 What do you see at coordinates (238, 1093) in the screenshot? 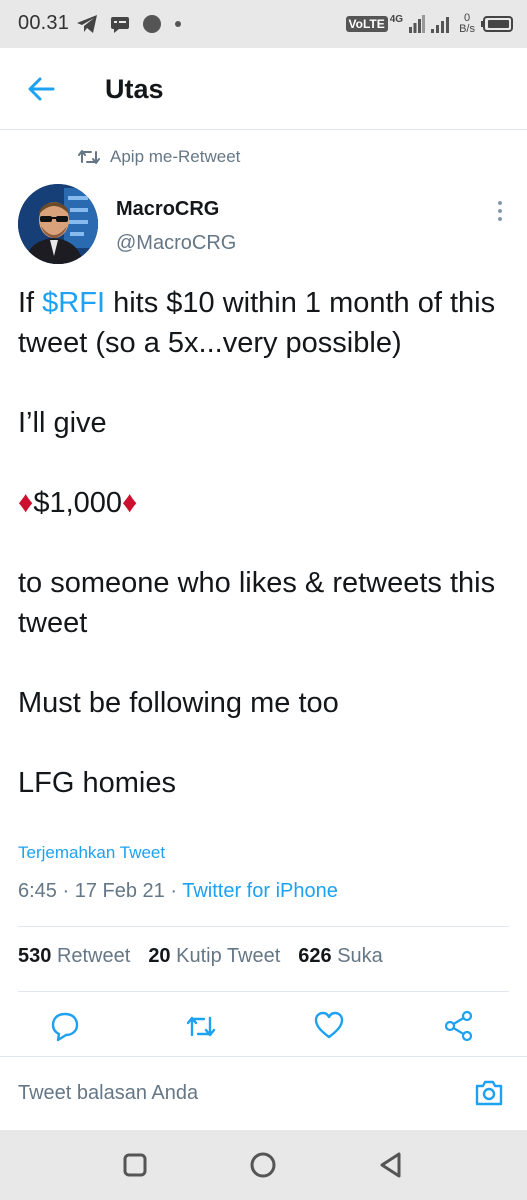
I see `reply-input` at bounding box center [238, 1093].